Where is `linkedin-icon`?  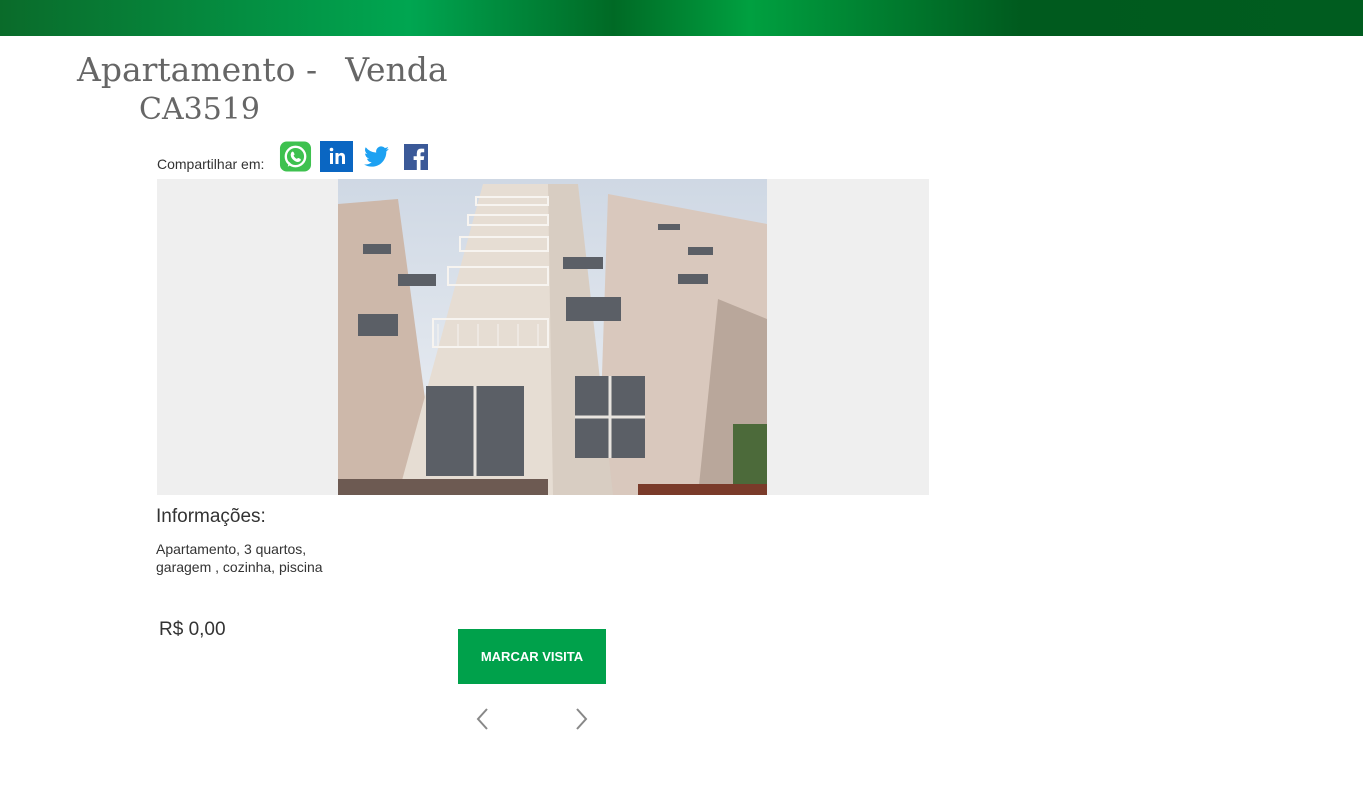 linkedin-icon is located at coordinates (336, 156).